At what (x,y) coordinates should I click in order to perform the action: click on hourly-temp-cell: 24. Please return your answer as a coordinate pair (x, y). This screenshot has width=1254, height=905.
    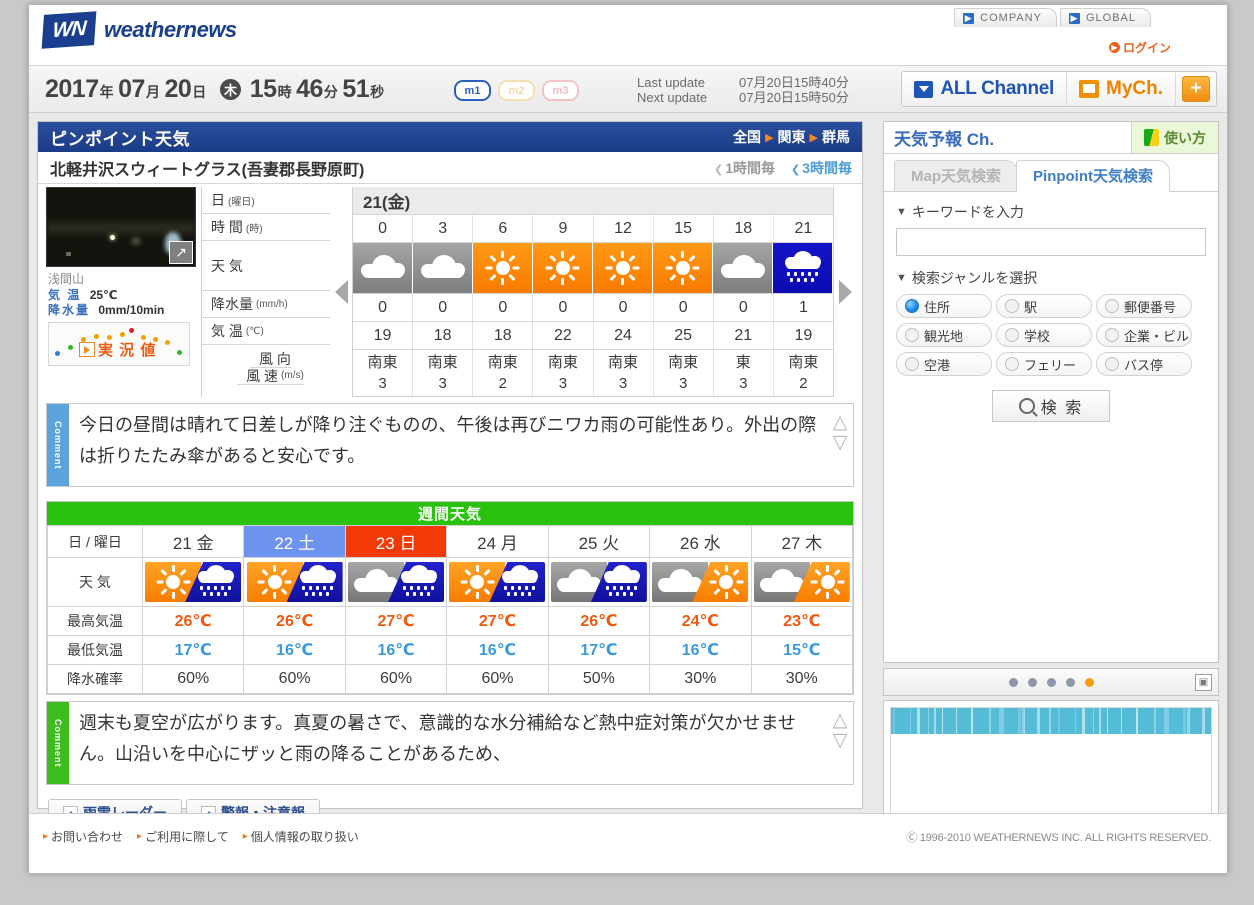
    Looking at the image, I should click on (624, 335).